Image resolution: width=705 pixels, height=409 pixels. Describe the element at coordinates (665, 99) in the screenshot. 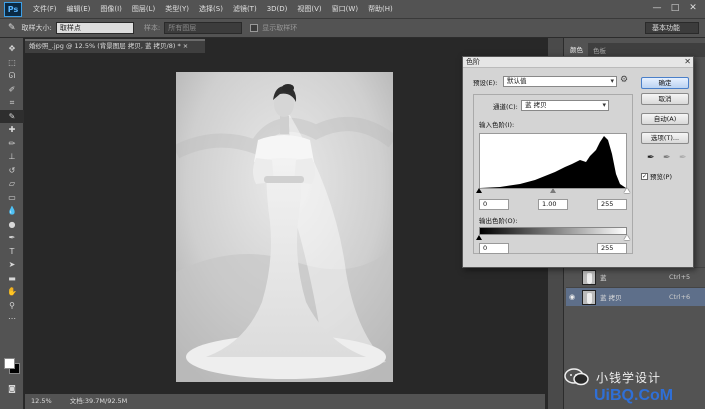

I see `cancel-button: 取消` at that location.